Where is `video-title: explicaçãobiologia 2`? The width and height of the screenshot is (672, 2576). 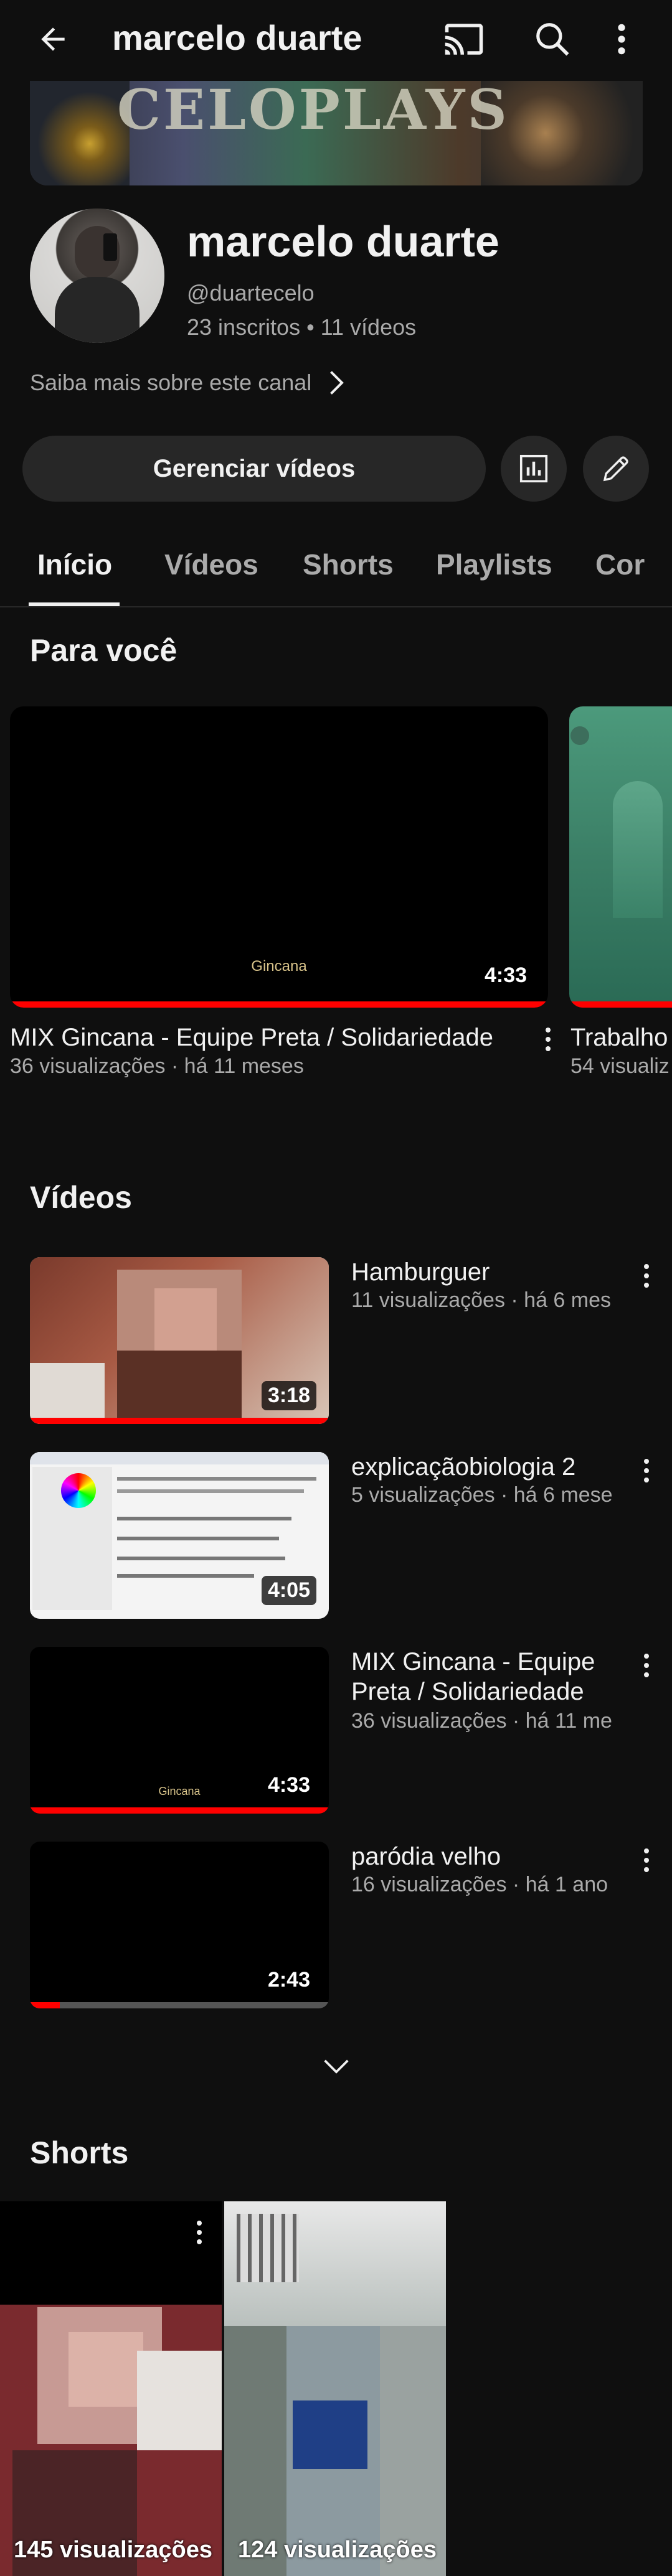
video-title: explicaçãobiologia 2 is located at coordinates (488, 1467).